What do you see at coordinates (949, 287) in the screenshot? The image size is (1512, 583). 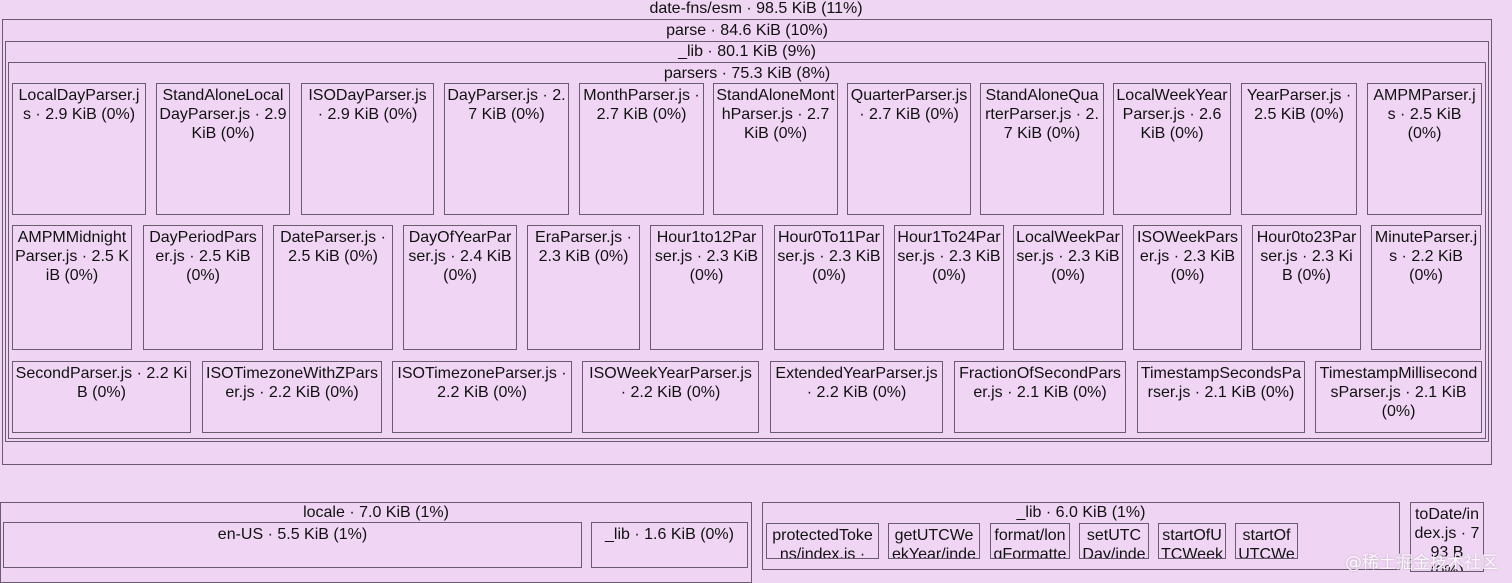 I see `treemap-leaf: Hour1To24Parser.js · 2.3 KiB (0%)` at bounding box center [949, 287].